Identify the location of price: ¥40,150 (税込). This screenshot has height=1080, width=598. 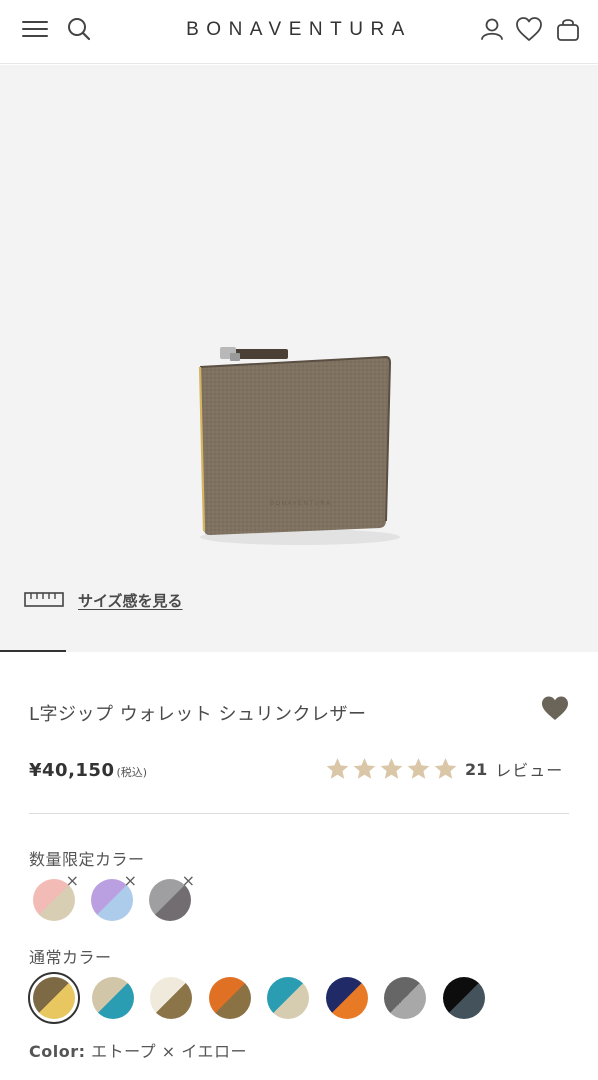
(88, 770).